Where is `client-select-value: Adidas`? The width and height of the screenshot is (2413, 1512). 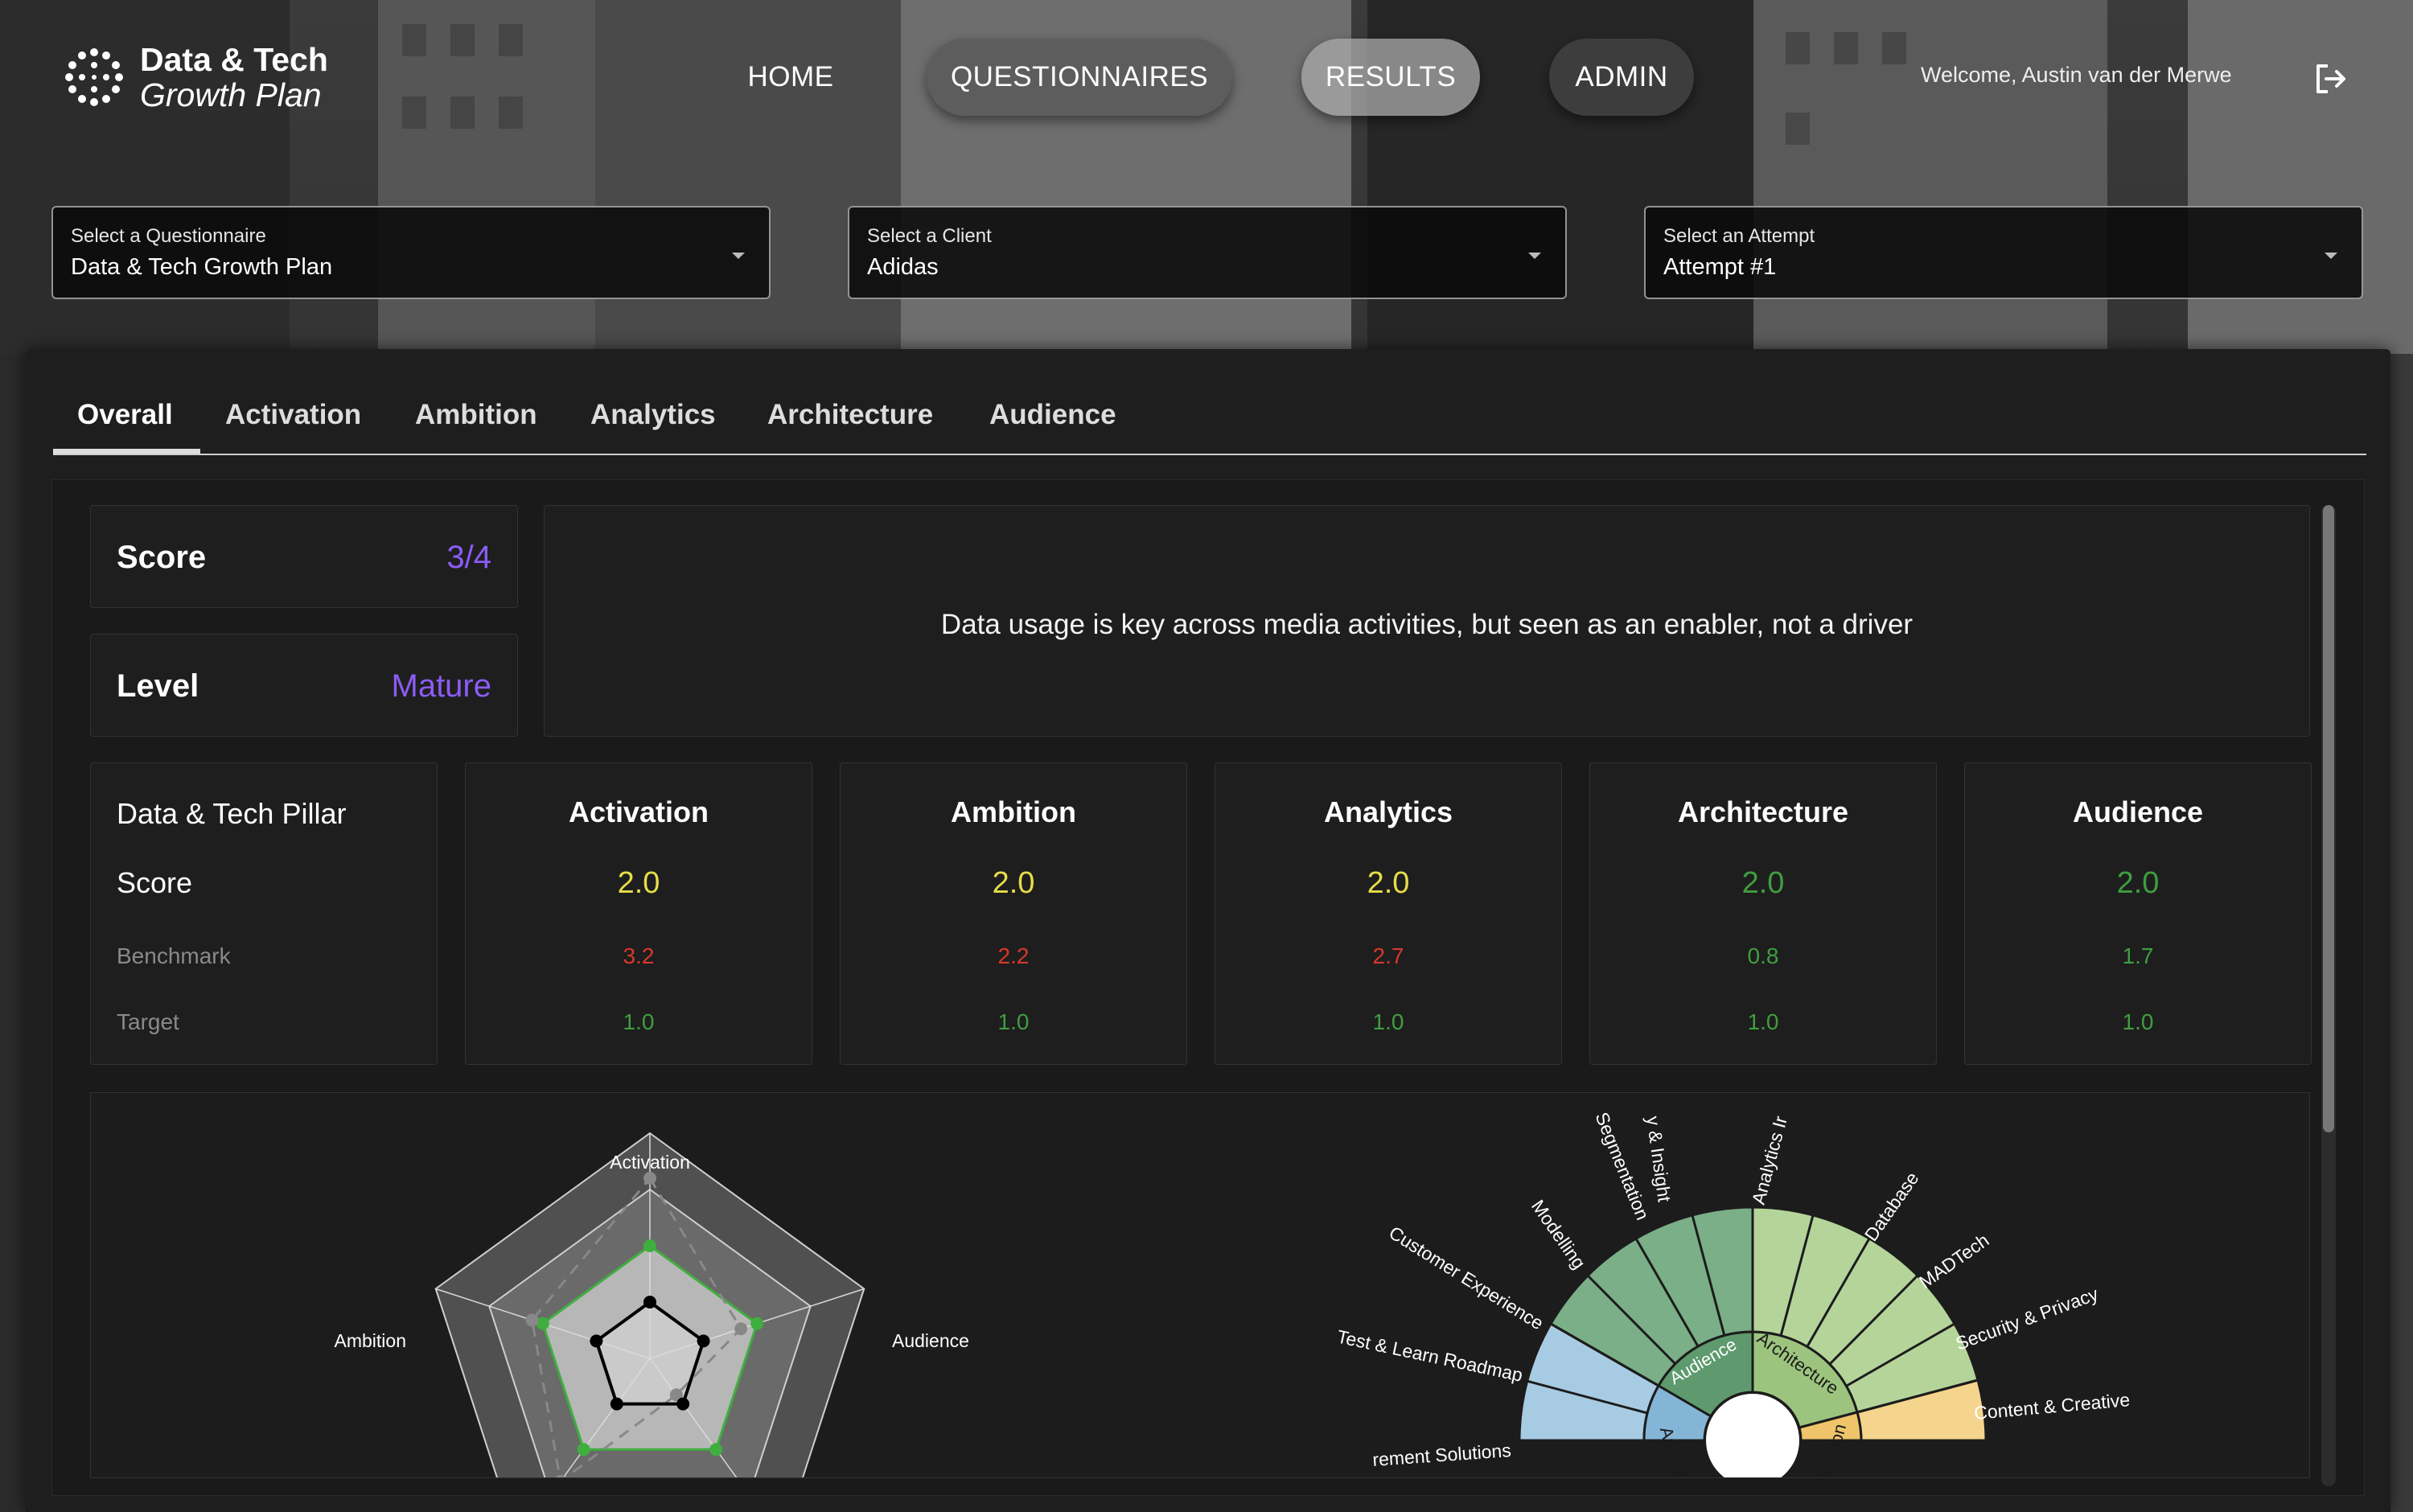
client-select-value: Adidas is located at coordinates (903, 267).